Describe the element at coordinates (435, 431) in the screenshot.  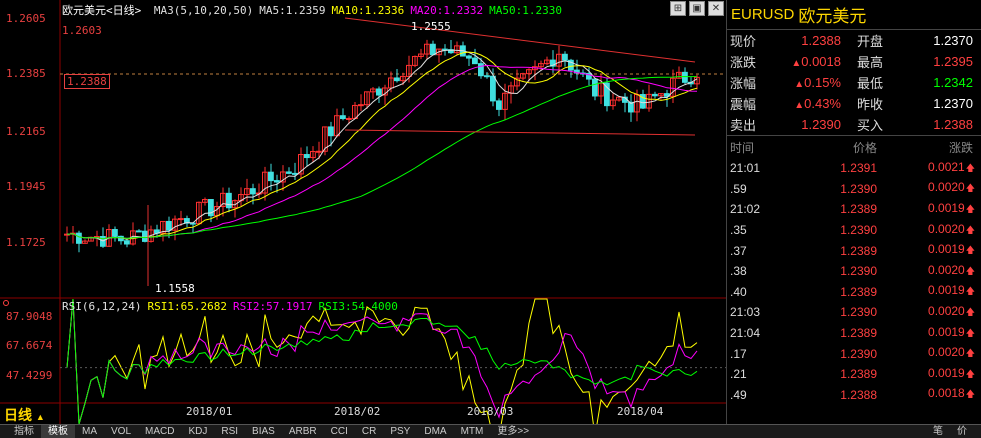
I see `tab-dma: DMA` at that location.